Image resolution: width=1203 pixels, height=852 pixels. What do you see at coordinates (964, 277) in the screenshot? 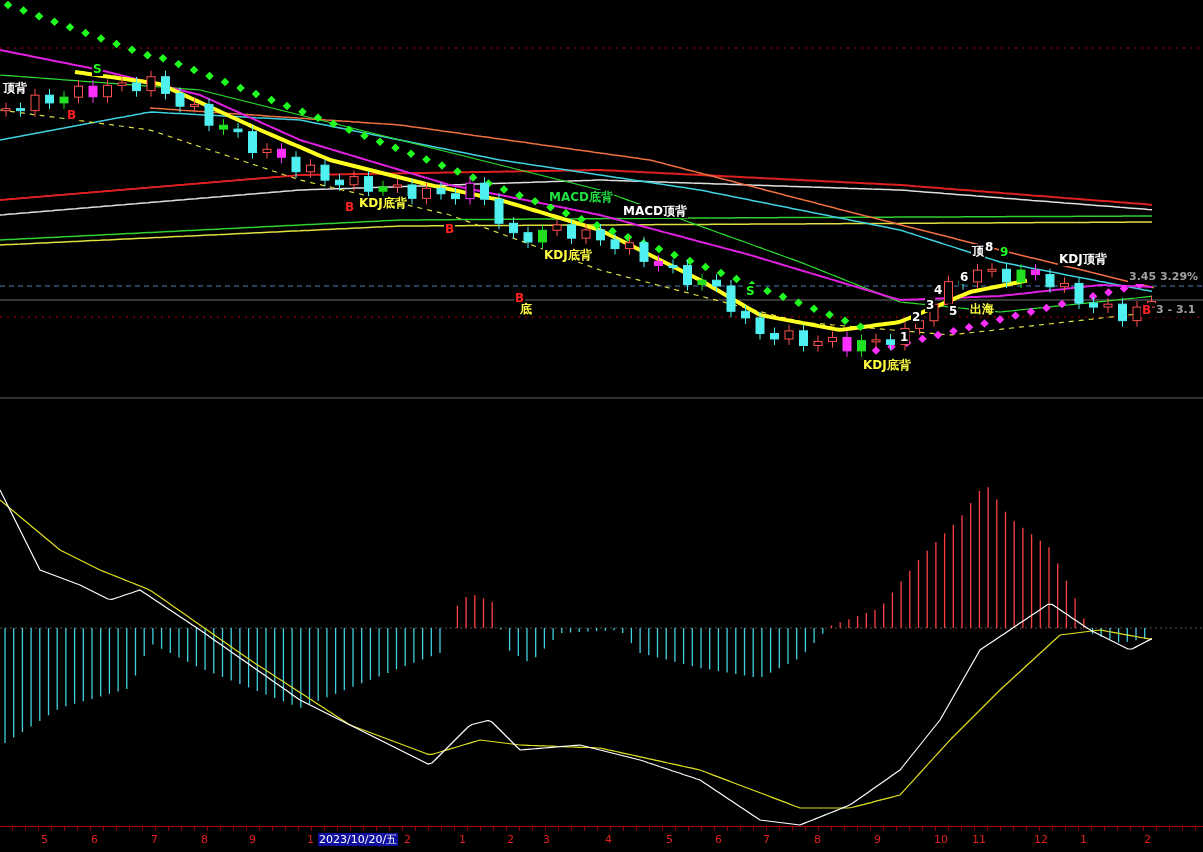
I see `chart-marker-label: 6` at bounding box center [964, 277].